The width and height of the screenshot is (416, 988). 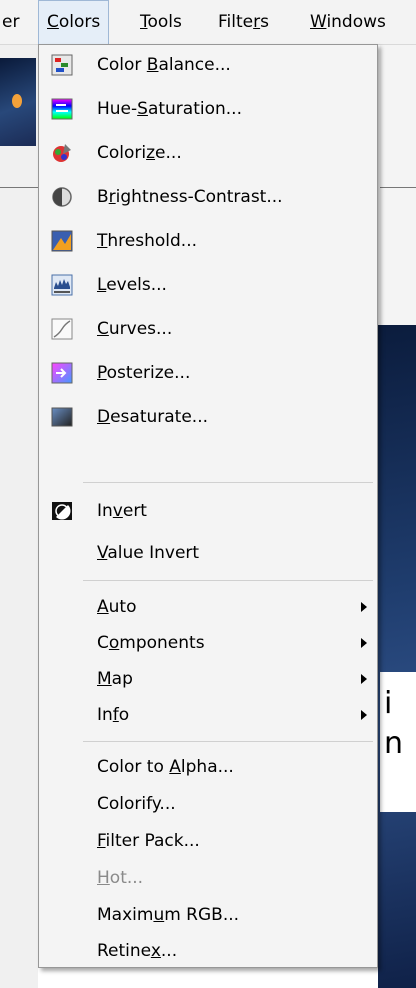 I want to click on color-balance-icon, so click(x=62, y=65).